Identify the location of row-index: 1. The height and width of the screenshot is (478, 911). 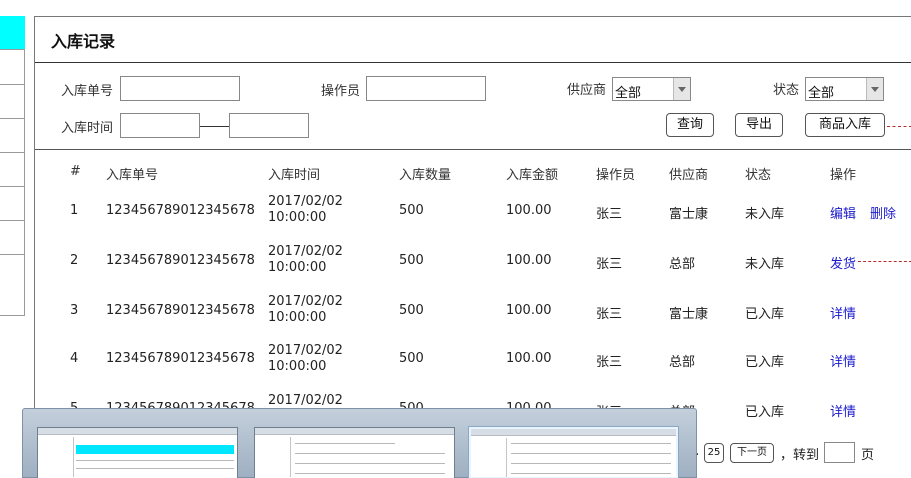
(74, 210).